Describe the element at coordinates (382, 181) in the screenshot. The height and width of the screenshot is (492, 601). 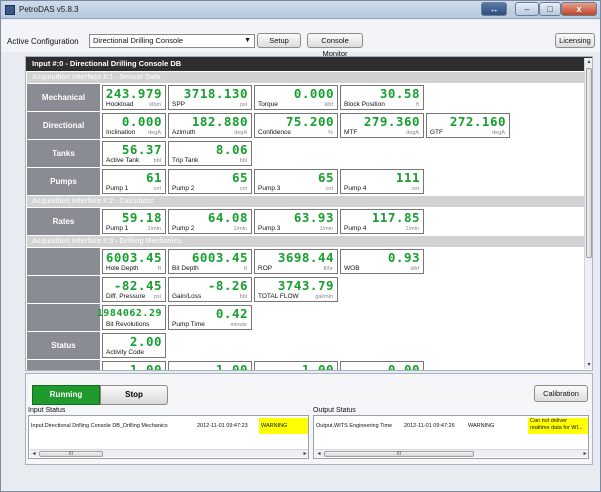
I see `value-cell-pump-4: 111 Pump 4 cnt` at that location.